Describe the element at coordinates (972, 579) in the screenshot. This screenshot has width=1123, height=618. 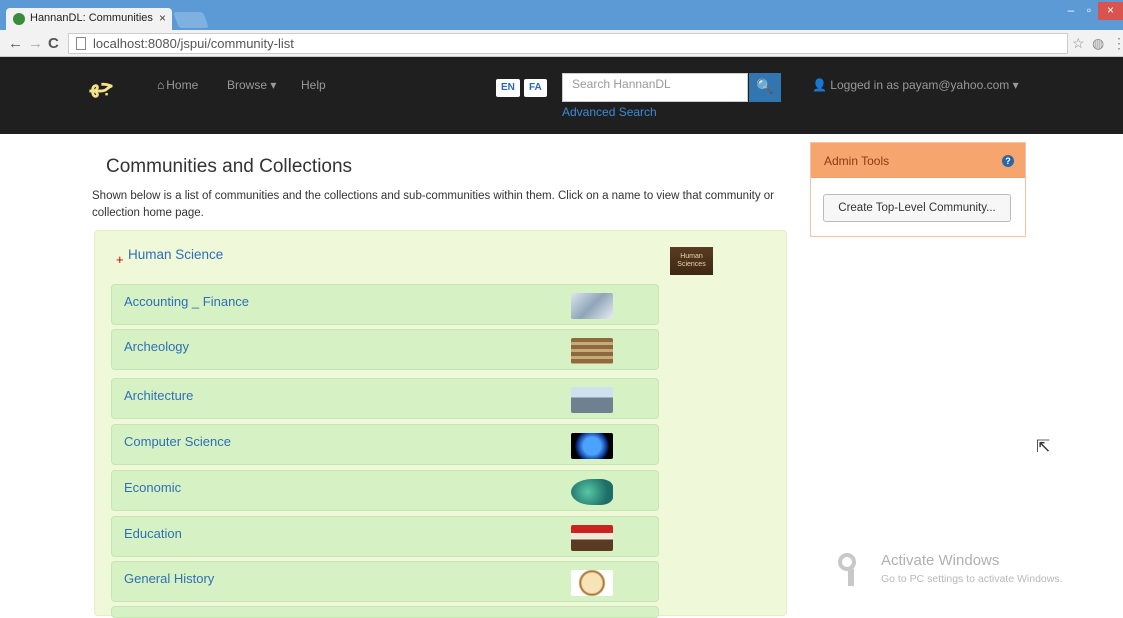
I see `activate-windows-subtitle: Go to PC settings to activate Windows.` at that location.